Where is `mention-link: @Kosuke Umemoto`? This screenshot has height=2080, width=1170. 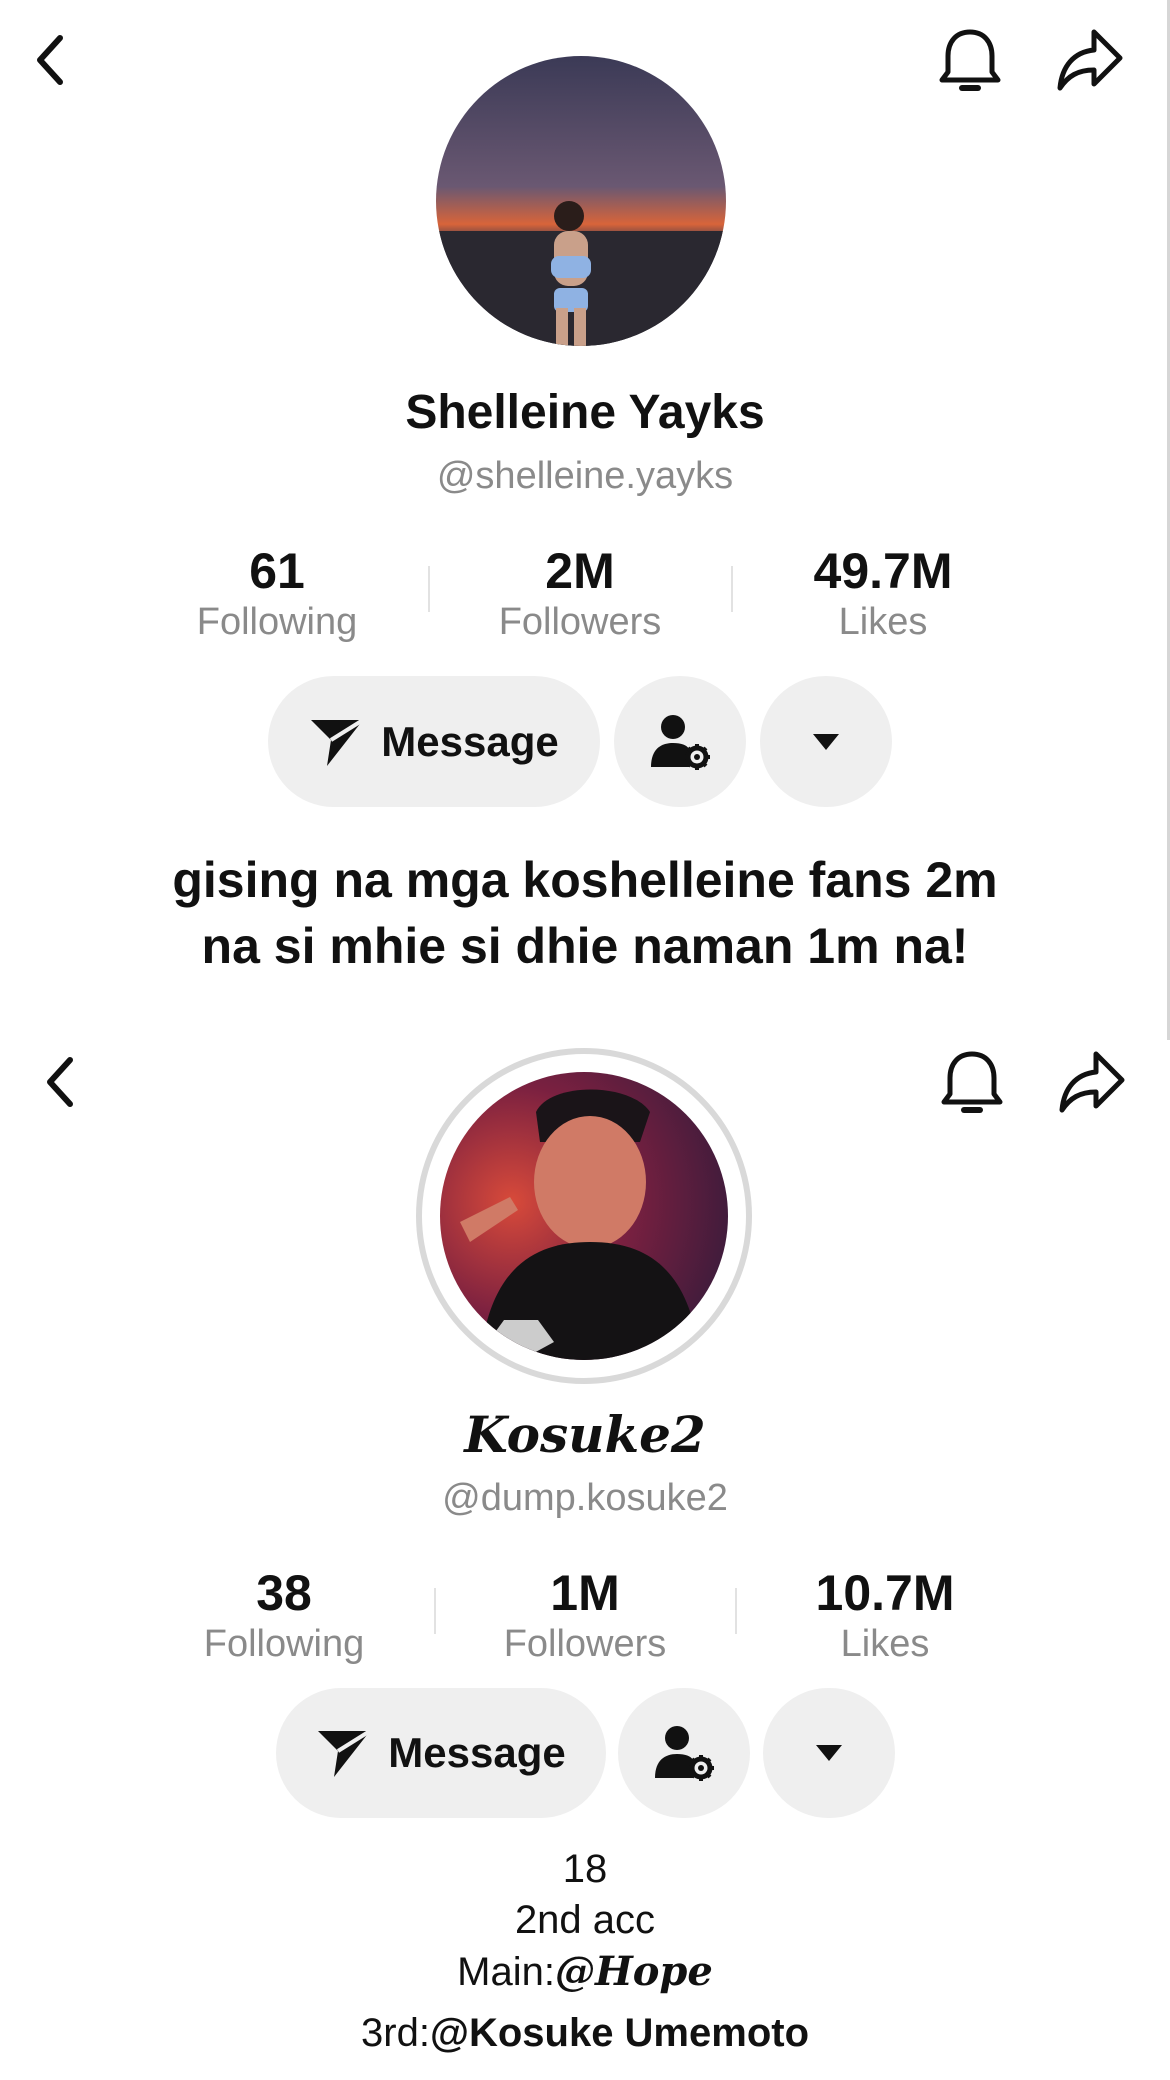 mention-link: @Kosuke Umemoto is located at coordinates (619, 2033).